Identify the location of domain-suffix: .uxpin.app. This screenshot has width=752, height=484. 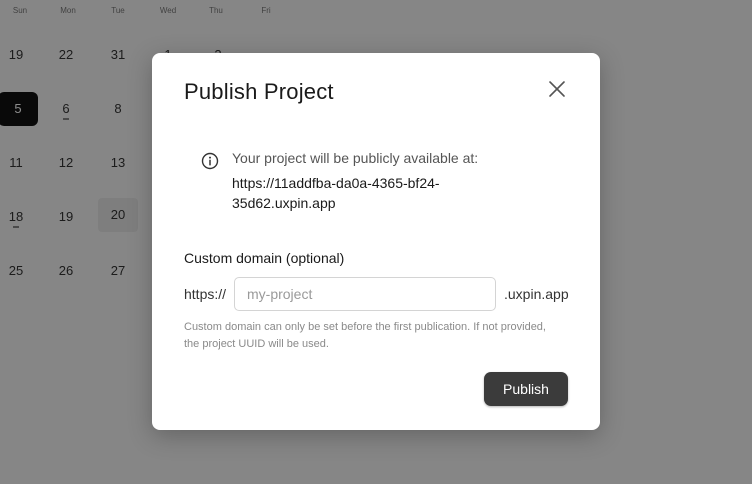
(536, 294).